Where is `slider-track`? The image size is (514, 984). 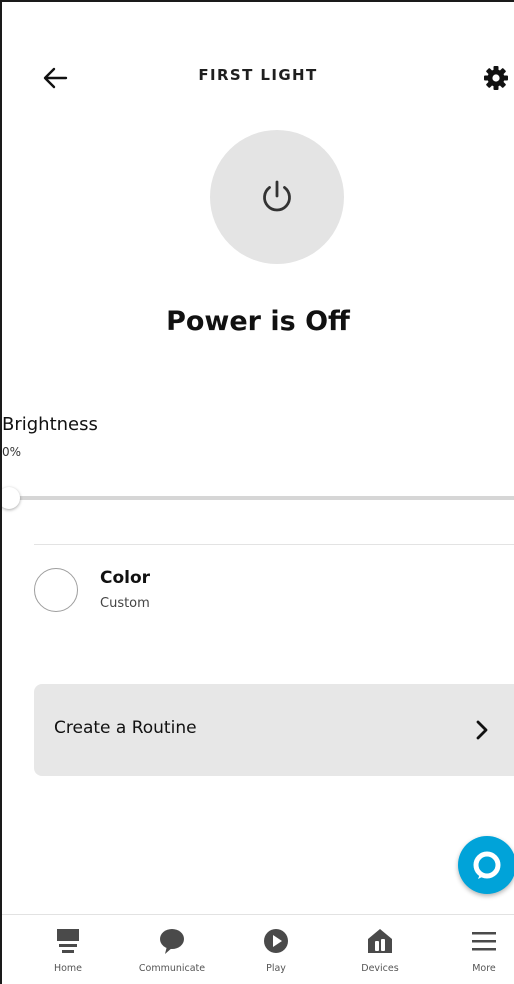
slider-track is located at coordinates (258, 498).